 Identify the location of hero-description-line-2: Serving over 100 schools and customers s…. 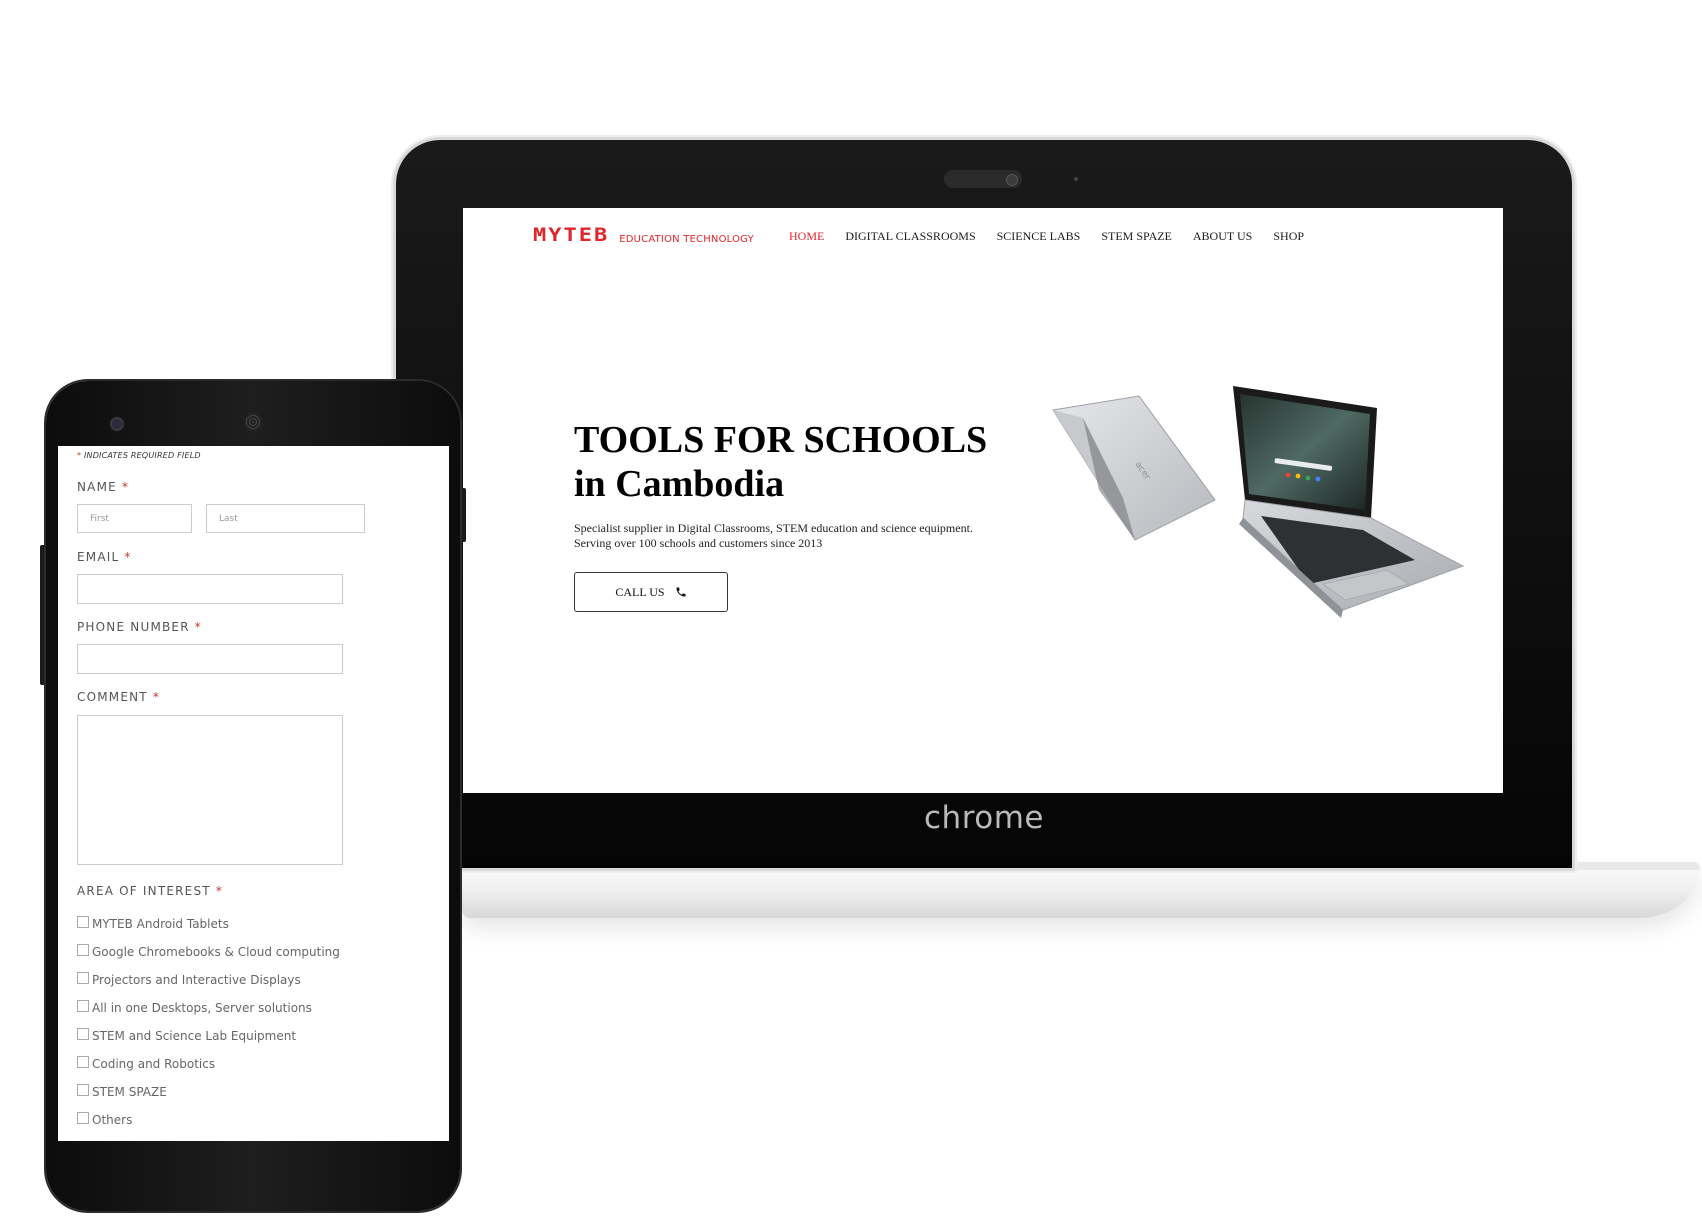
(698, 543).